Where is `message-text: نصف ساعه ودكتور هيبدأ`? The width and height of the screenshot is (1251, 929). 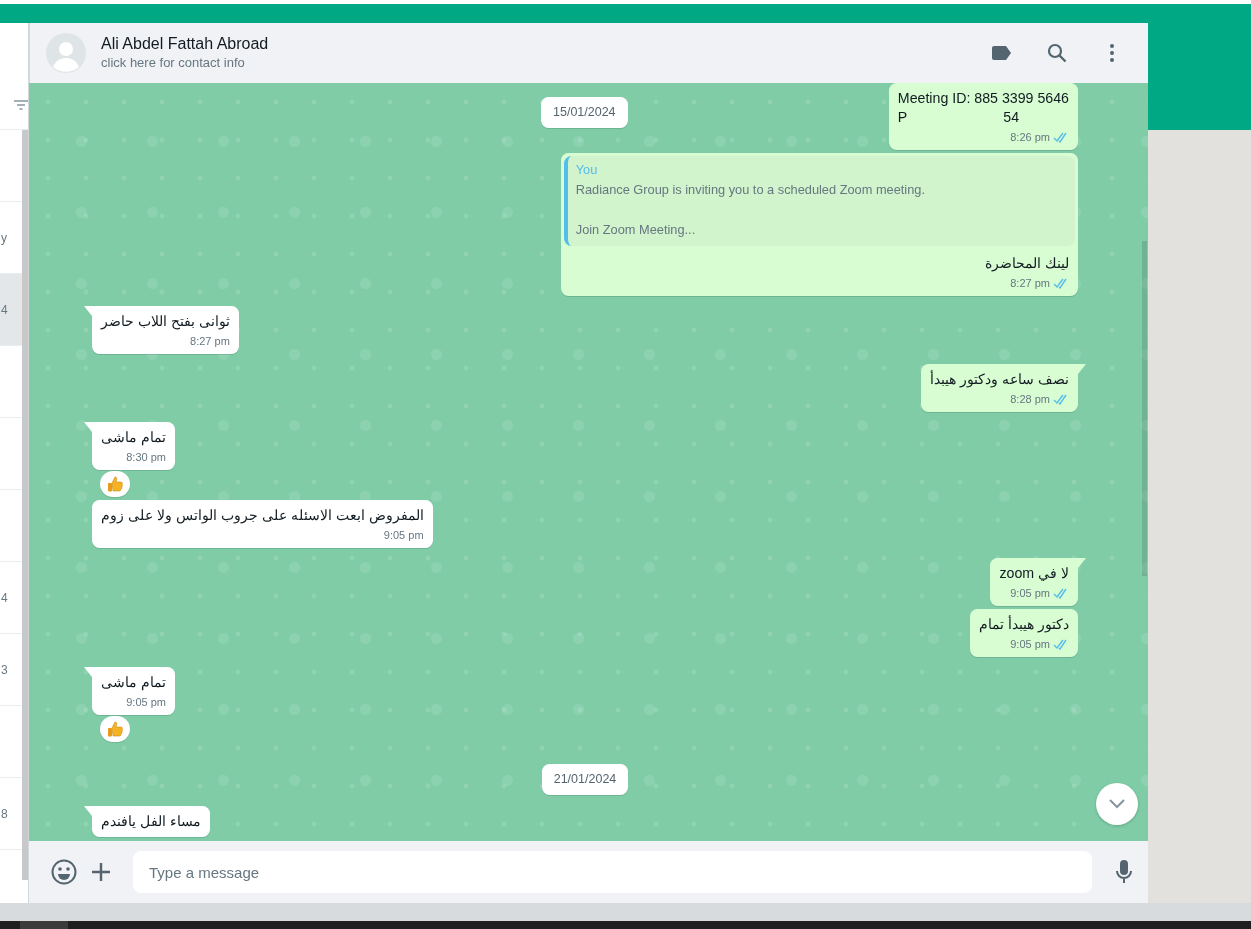
message-text: نصف ساعه ودكتور هيبدأ is located at coordinates (999, 379).